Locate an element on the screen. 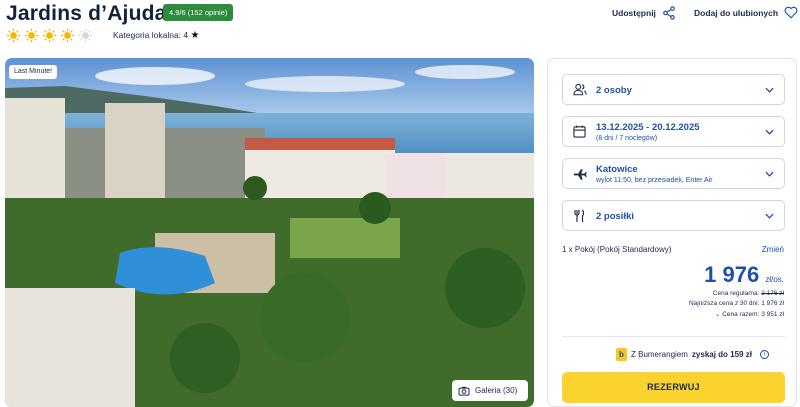  lowest-price-value: 1 976 zł is located at coordinates (772, 303).